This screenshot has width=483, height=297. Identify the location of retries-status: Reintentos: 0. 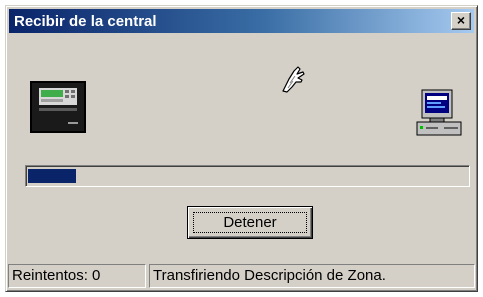
(77, 276).